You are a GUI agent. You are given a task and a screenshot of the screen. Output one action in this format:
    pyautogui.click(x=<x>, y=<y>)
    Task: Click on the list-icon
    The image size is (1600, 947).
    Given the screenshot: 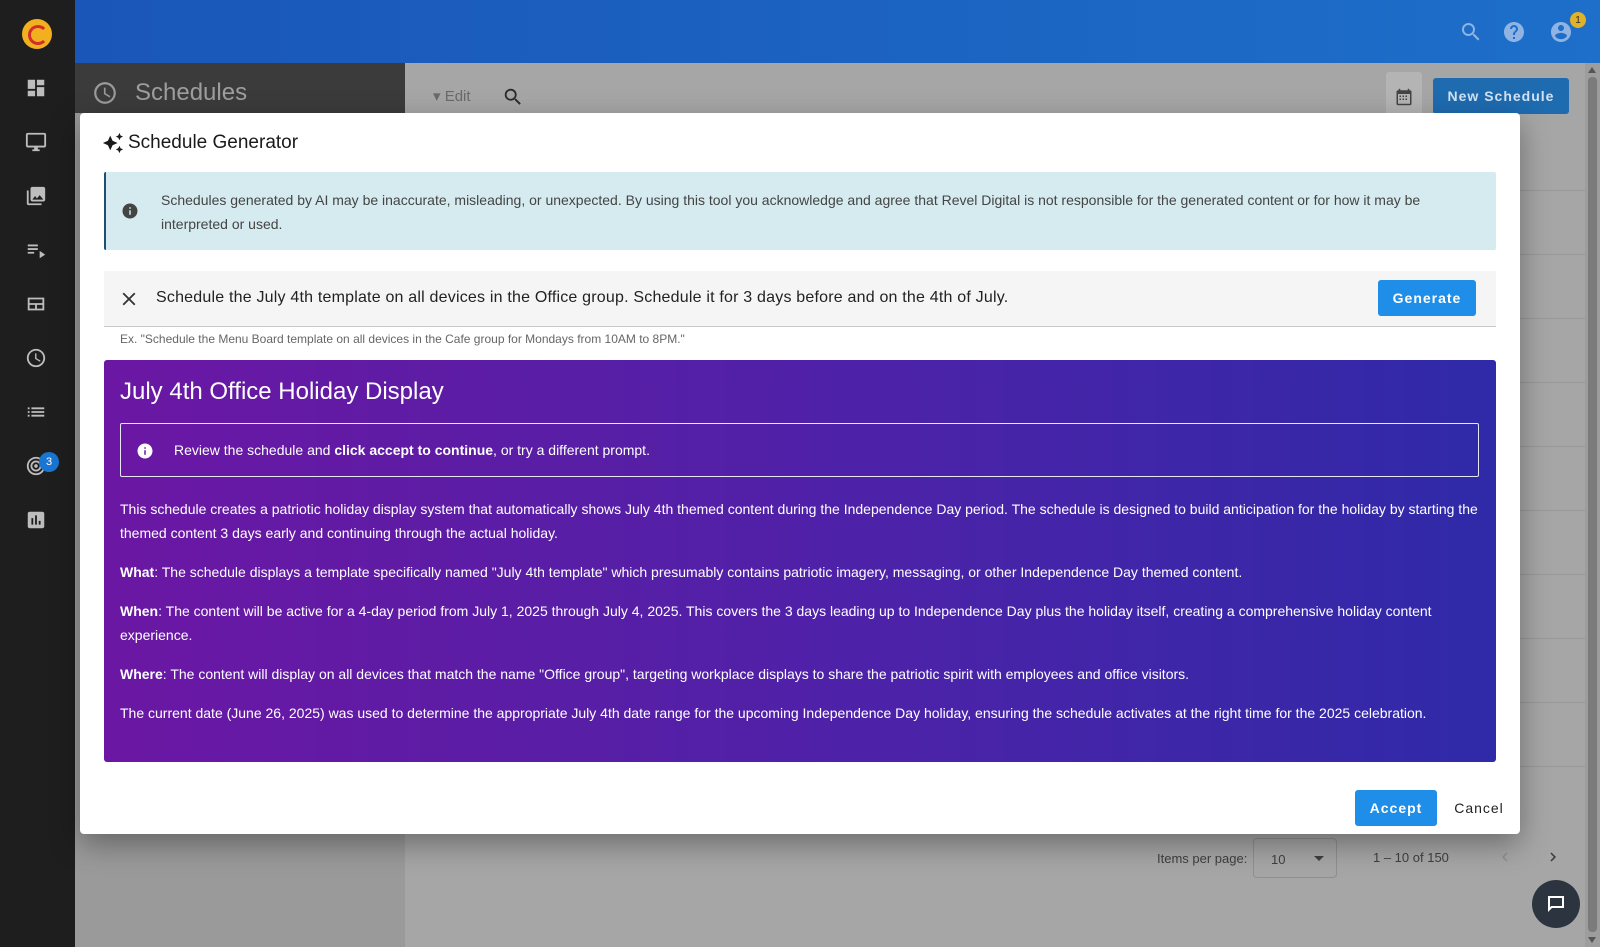 What is the action you would take?
    pyautogui.click(x=36, y=412)
    